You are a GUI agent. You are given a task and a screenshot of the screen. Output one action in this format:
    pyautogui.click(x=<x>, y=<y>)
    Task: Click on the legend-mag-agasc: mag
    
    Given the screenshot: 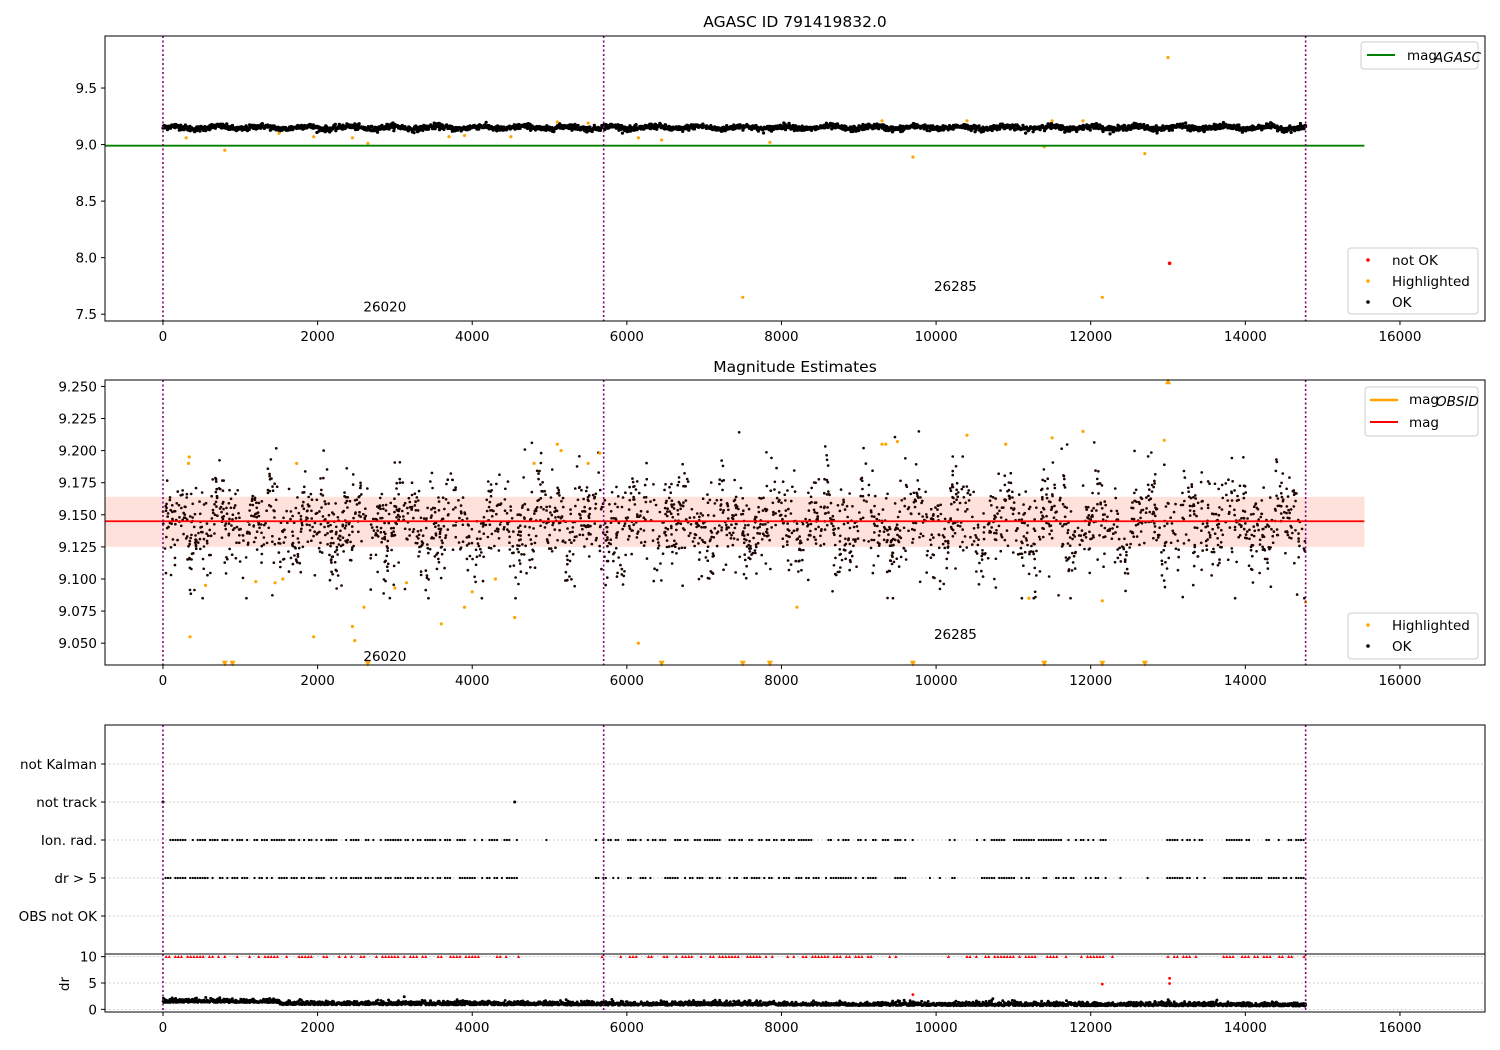 What is the action you would take?
    pyautogui.click(x=1422, y=56)
    